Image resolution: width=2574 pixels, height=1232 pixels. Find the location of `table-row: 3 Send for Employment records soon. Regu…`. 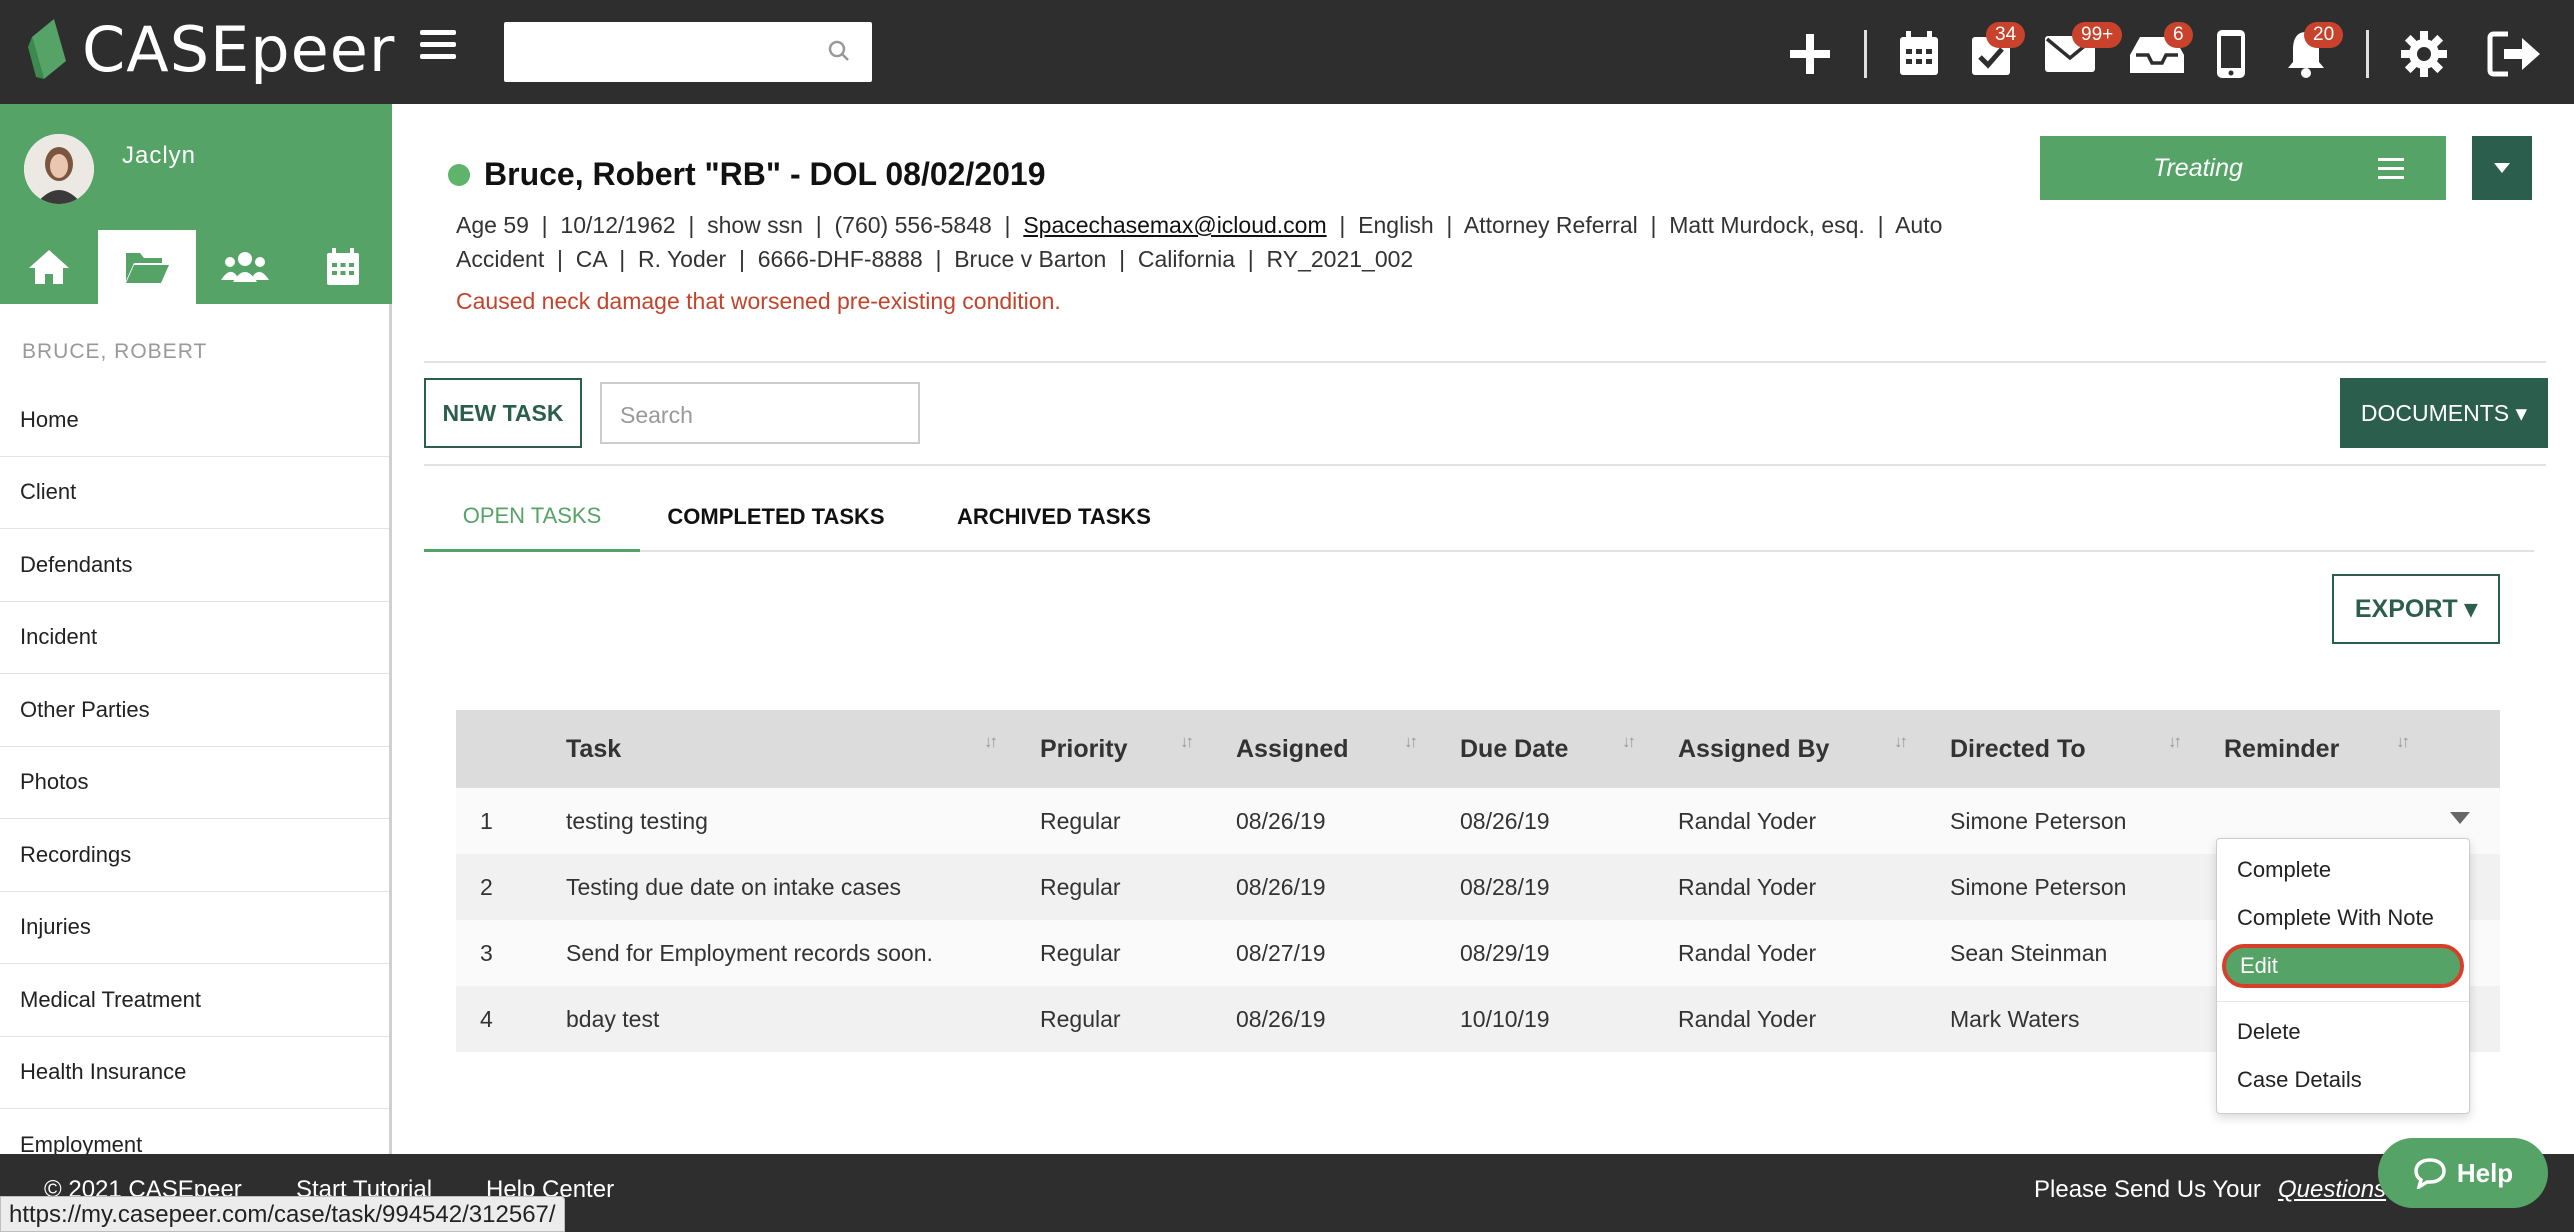

table-row: 3 Send for Employment records soon. Regu… is located at coordinates (1478, 953).